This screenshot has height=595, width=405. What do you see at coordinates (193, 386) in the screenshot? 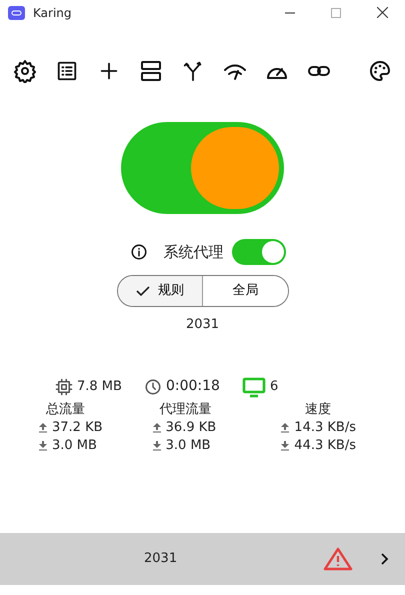
I see `uptime: 0:00:18` at bounding box center [193, 386].